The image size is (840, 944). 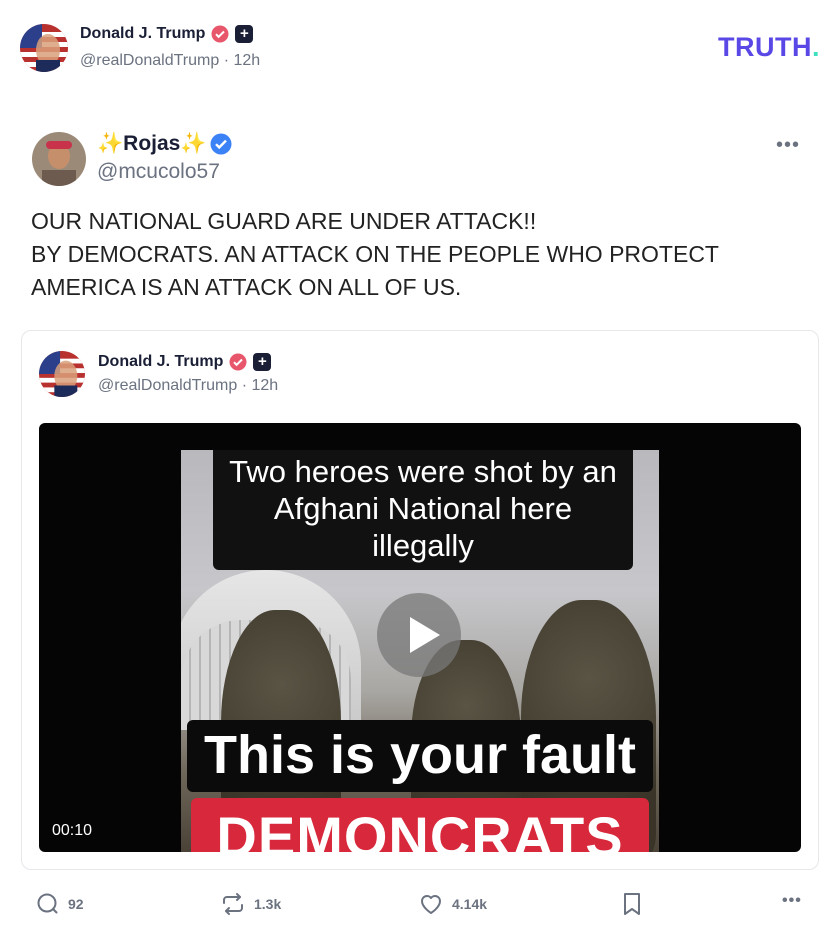 I want to click on reply-button: 92, so click(x=60, y=904).